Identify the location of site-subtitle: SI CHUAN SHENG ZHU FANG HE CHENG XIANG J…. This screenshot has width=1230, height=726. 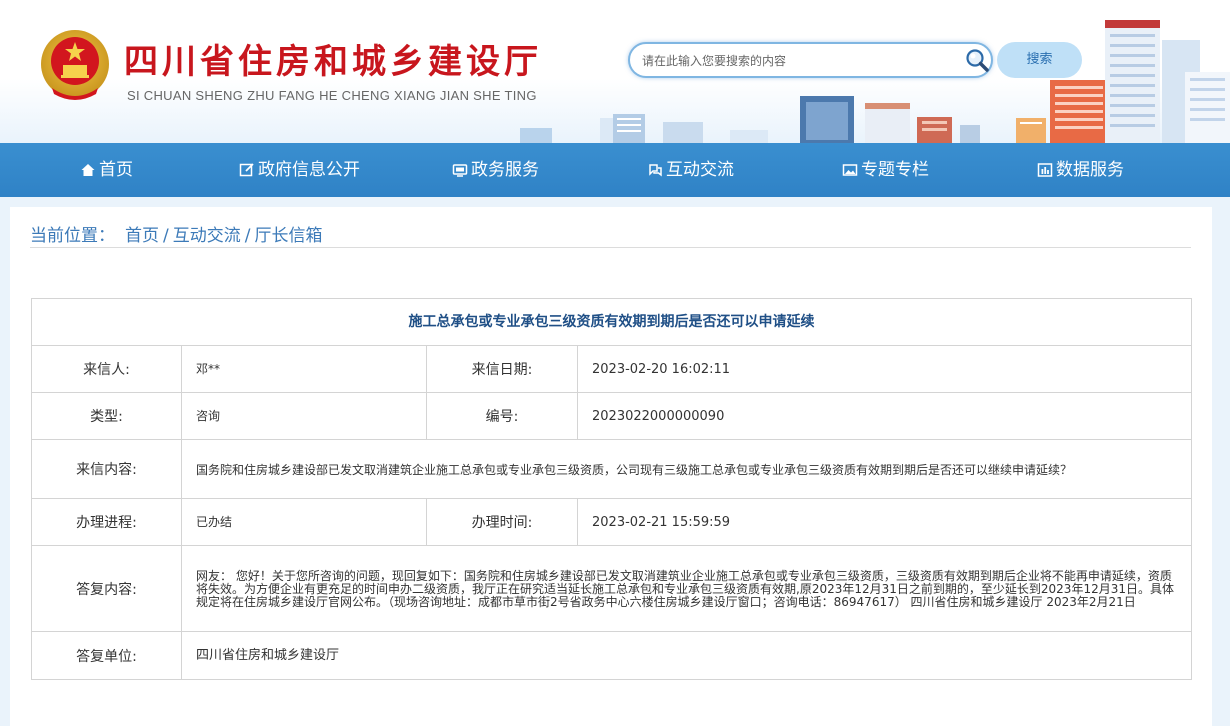
(332, 95).